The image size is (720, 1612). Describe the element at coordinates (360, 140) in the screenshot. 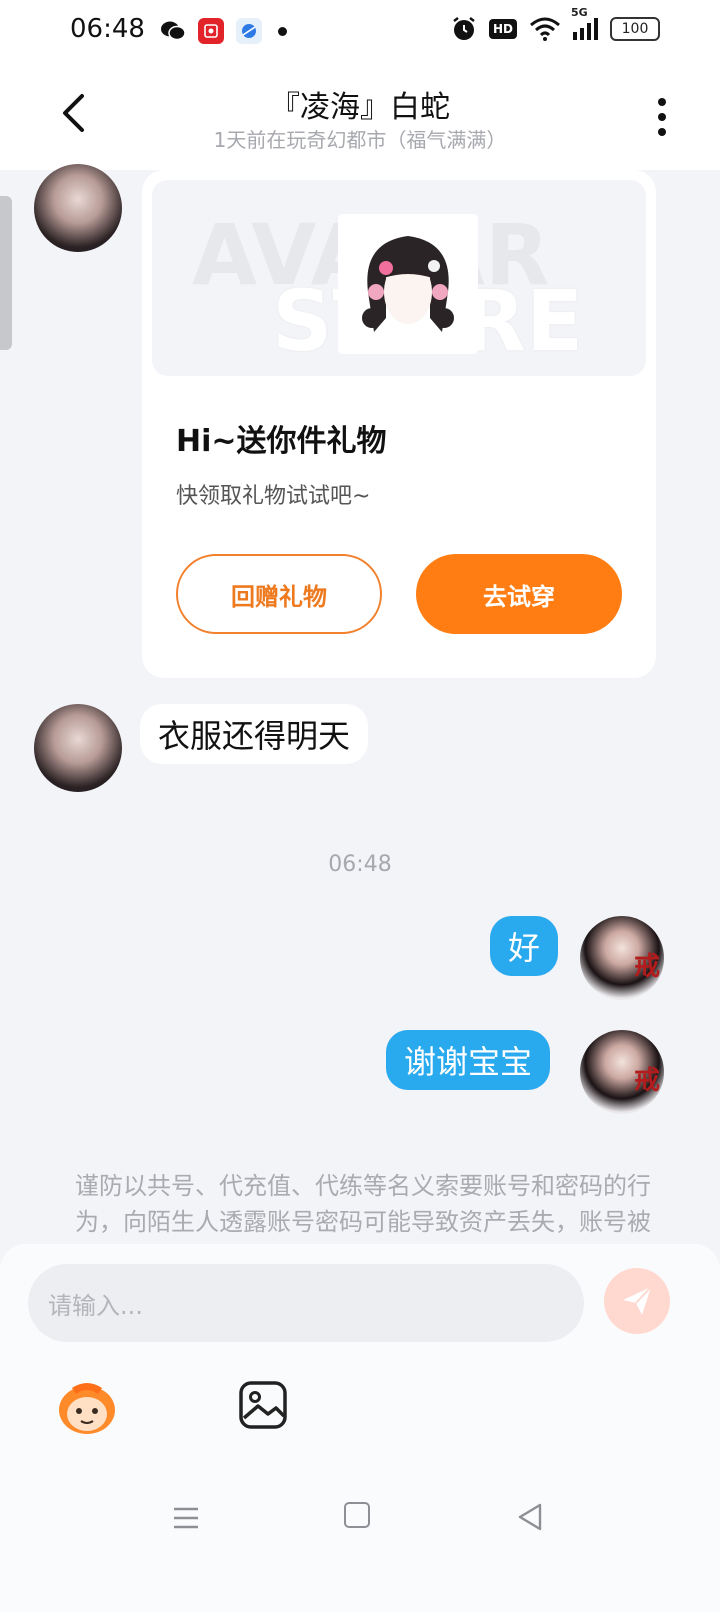

I see `chat-subtitle: 1天前在玩奇幻都市（福气满满）` at that location.